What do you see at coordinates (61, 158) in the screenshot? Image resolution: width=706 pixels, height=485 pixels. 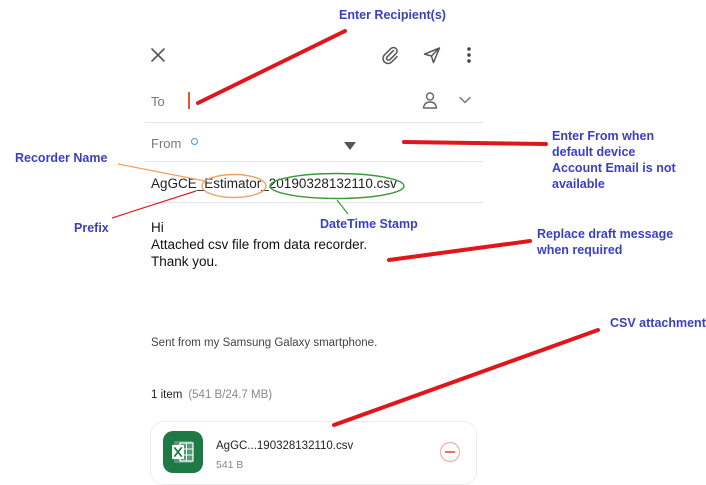 I see `annotation-recorder-name: Recorder Name` at bounding box center [61, 158].